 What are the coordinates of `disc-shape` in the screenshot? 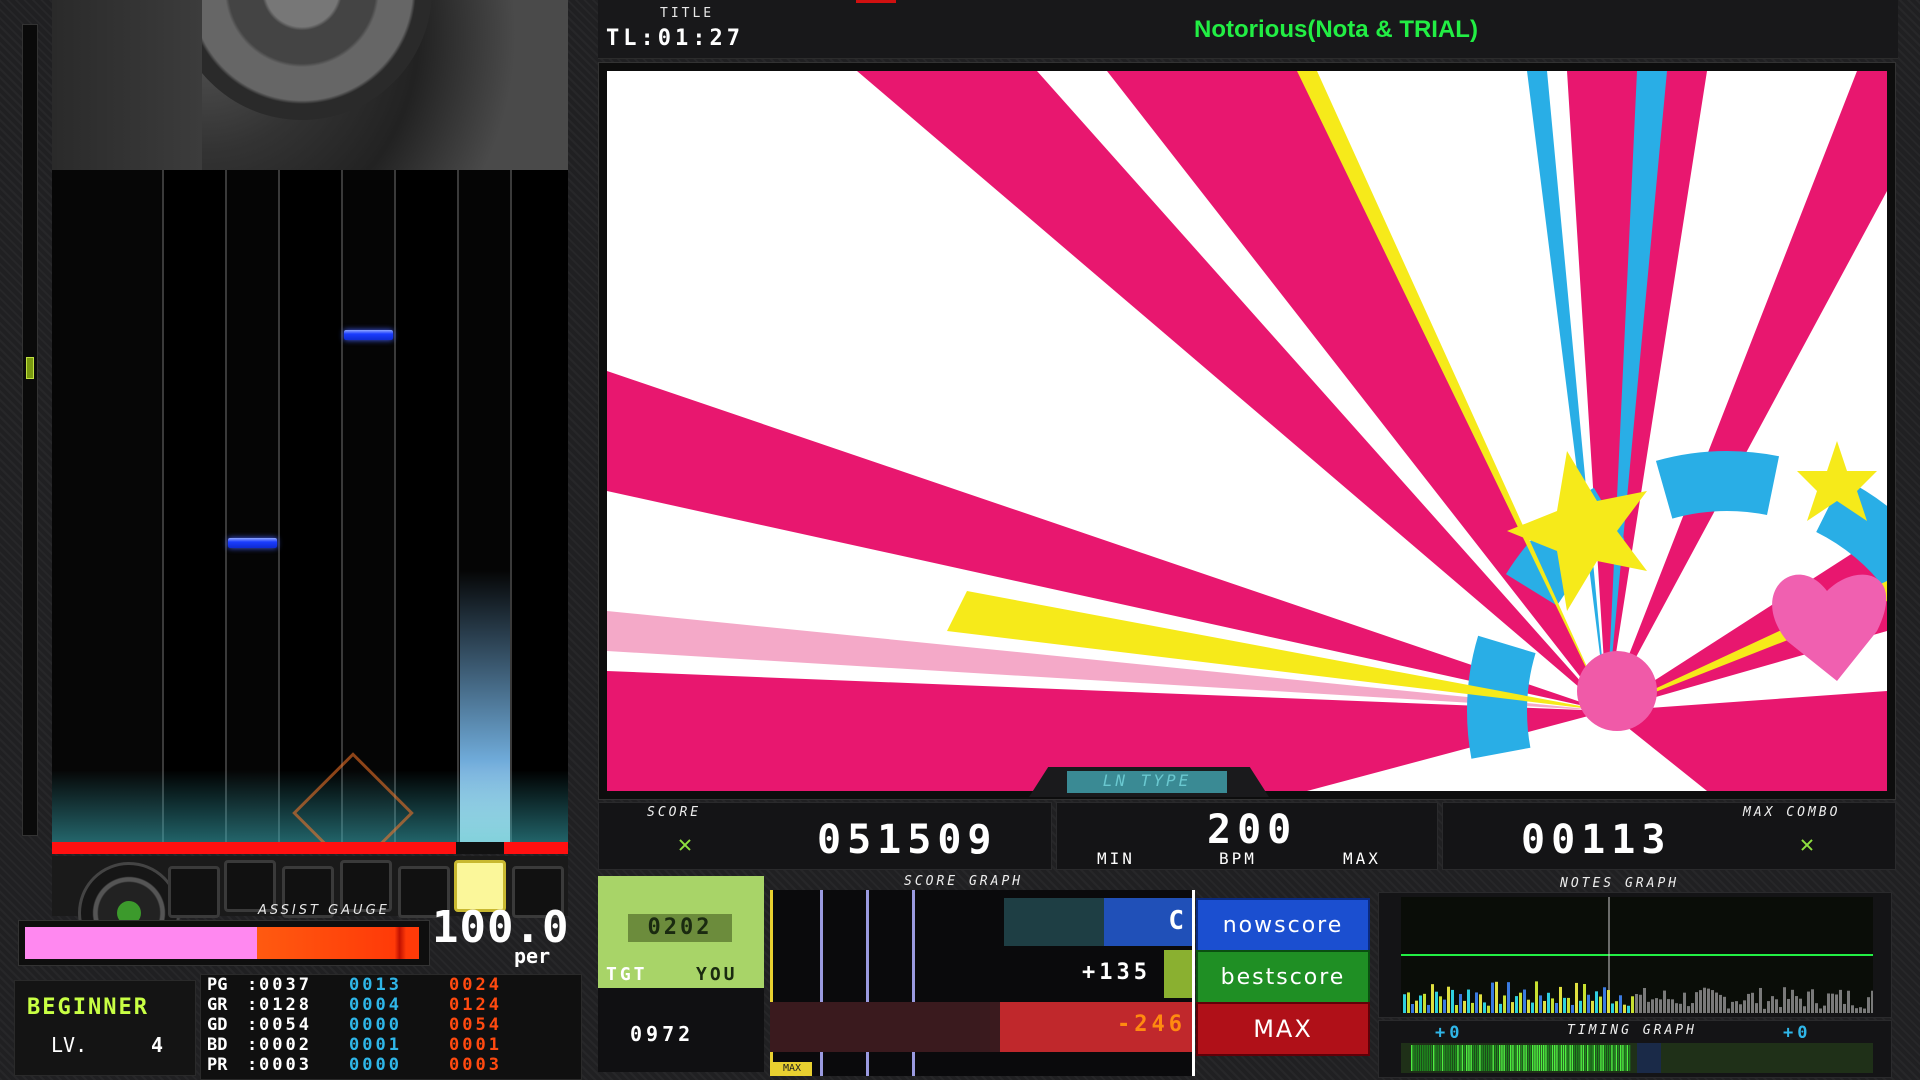 It's located at (302, 60).